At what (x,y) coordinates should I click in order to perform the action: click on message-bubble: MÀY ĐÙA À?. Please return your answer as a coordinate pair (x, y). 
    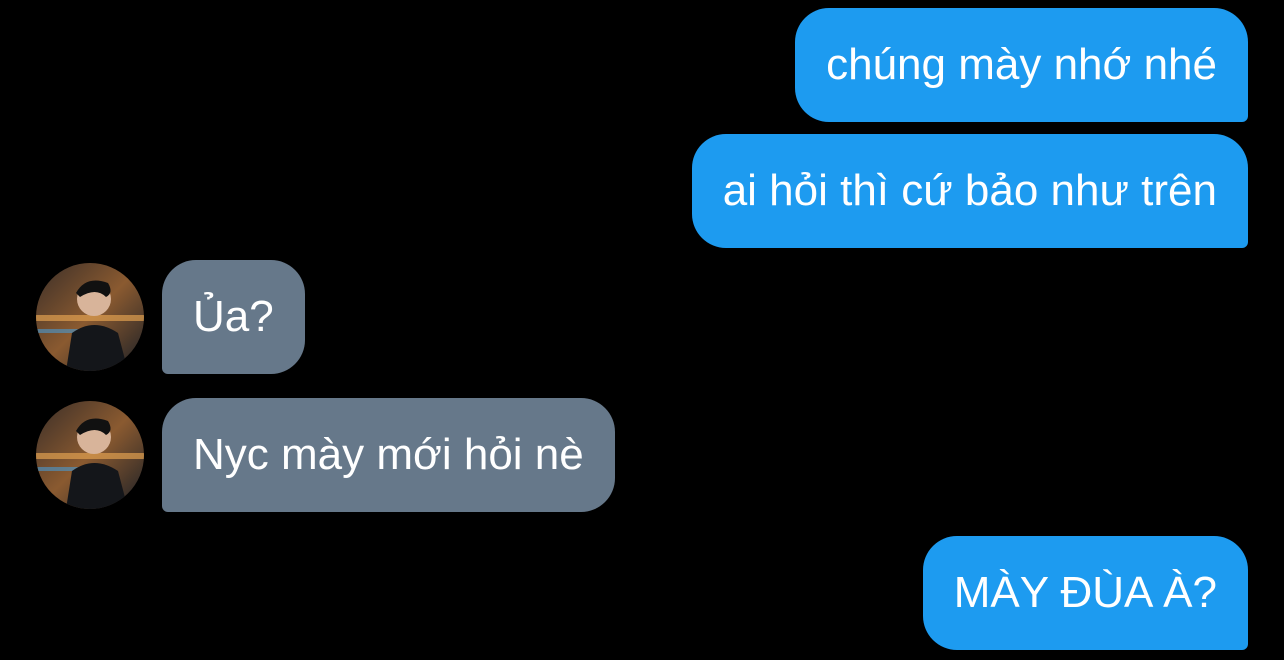
    Looking at the image, I should click on (1085, 593).